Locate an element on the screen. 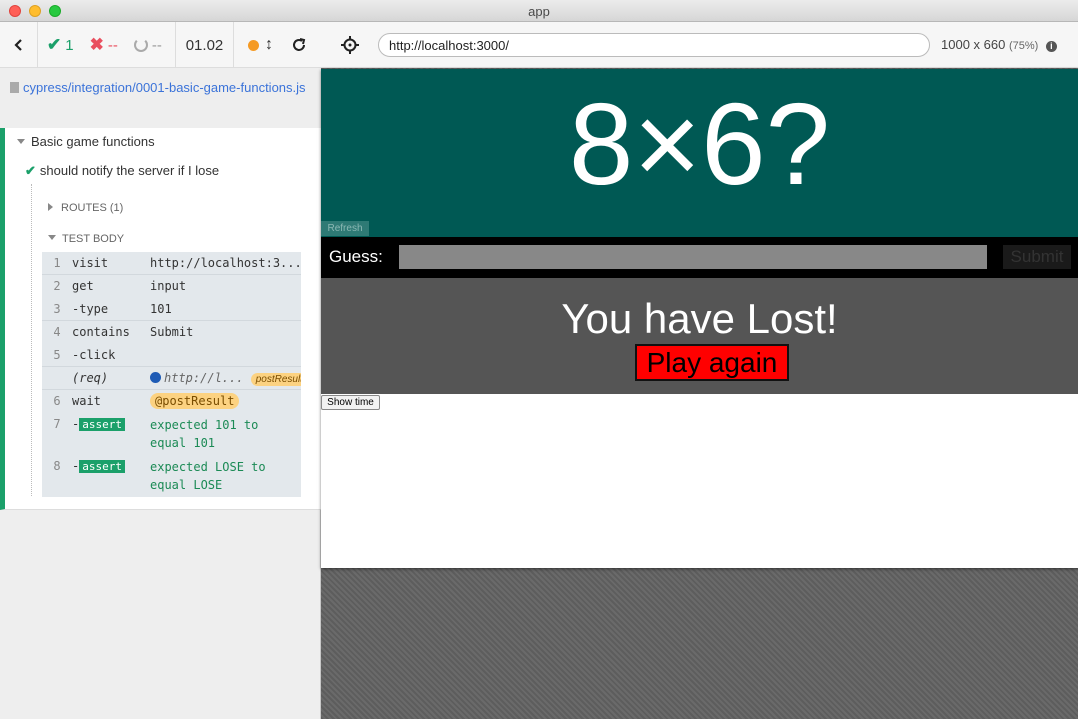  running-dot-icon is located at coordinates (253, 45).